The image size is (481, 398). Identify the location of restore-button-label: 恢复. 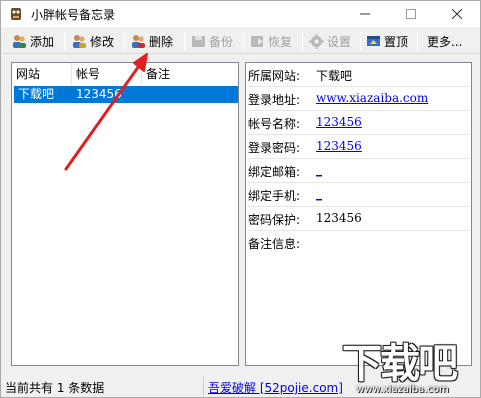
(280, 41).